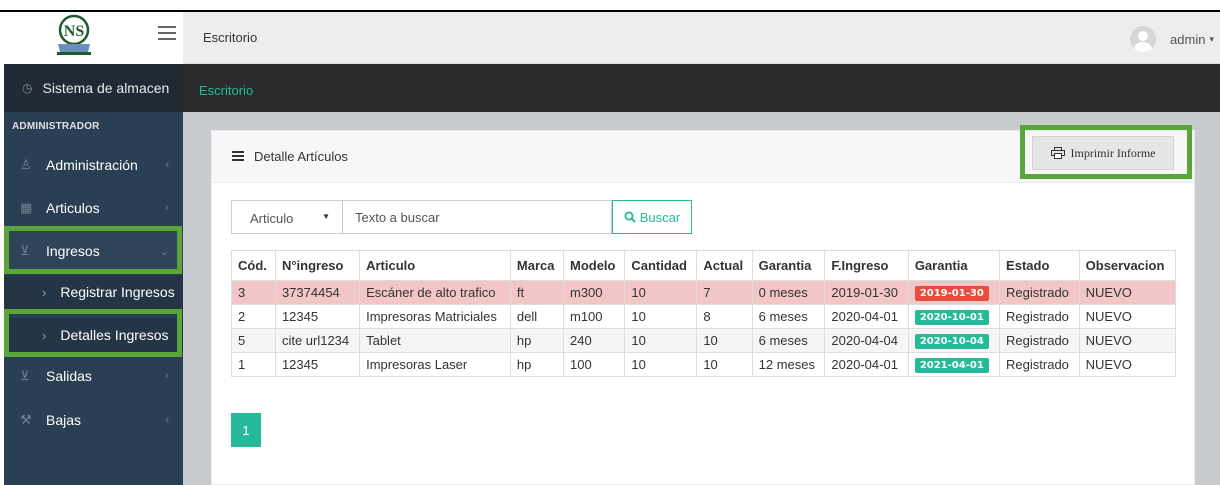 Image resolution: width=1220 pixels, height=485 pixels. Describe the element at coordinates (56, 126) in the screenshot. I see `sidebar-section-label: ADMINISTRADOR` at that location.